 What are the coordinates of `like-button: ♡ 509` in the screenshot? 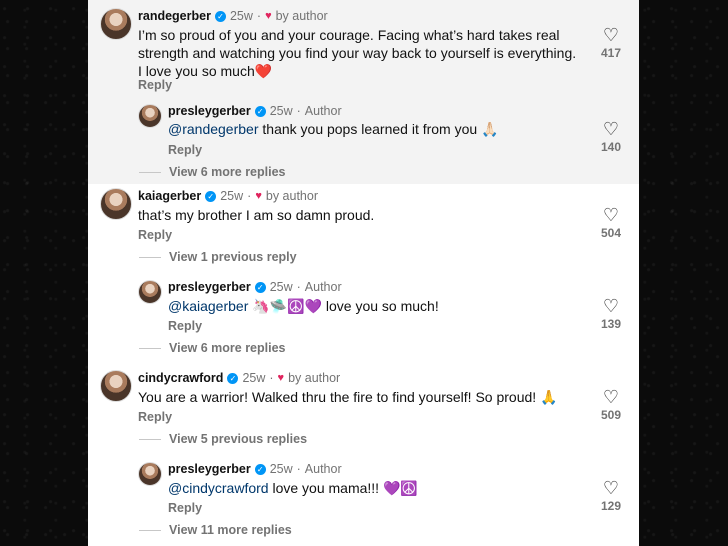 It's located at (611, 405).